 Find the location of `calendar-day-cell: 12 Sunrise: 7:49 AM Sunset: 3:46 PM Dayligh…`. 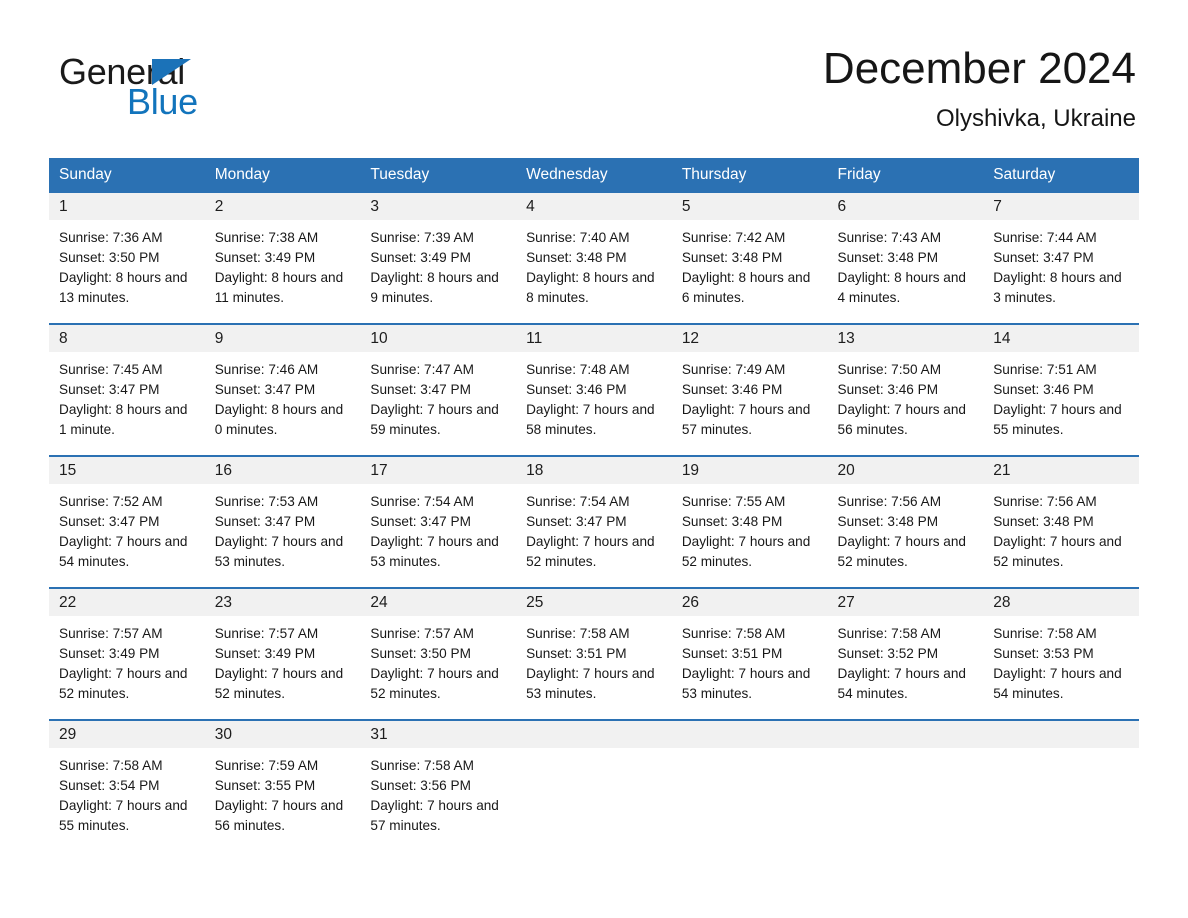

calendar-day-cell: 12 Sunrise: 7:49 AM Sunset: 3:46 PM Dayligh… is located at coordinates (749, 382).